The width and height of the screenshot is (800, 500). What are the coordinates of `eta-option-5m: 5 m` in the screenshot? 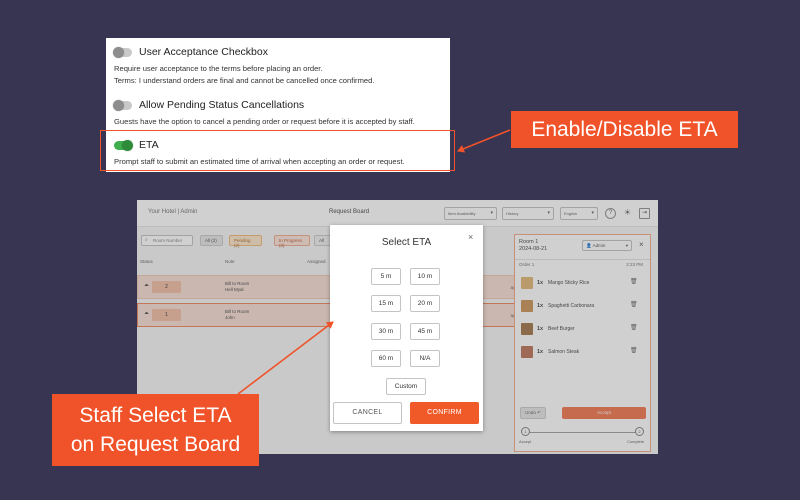 It's located at (386, 276).